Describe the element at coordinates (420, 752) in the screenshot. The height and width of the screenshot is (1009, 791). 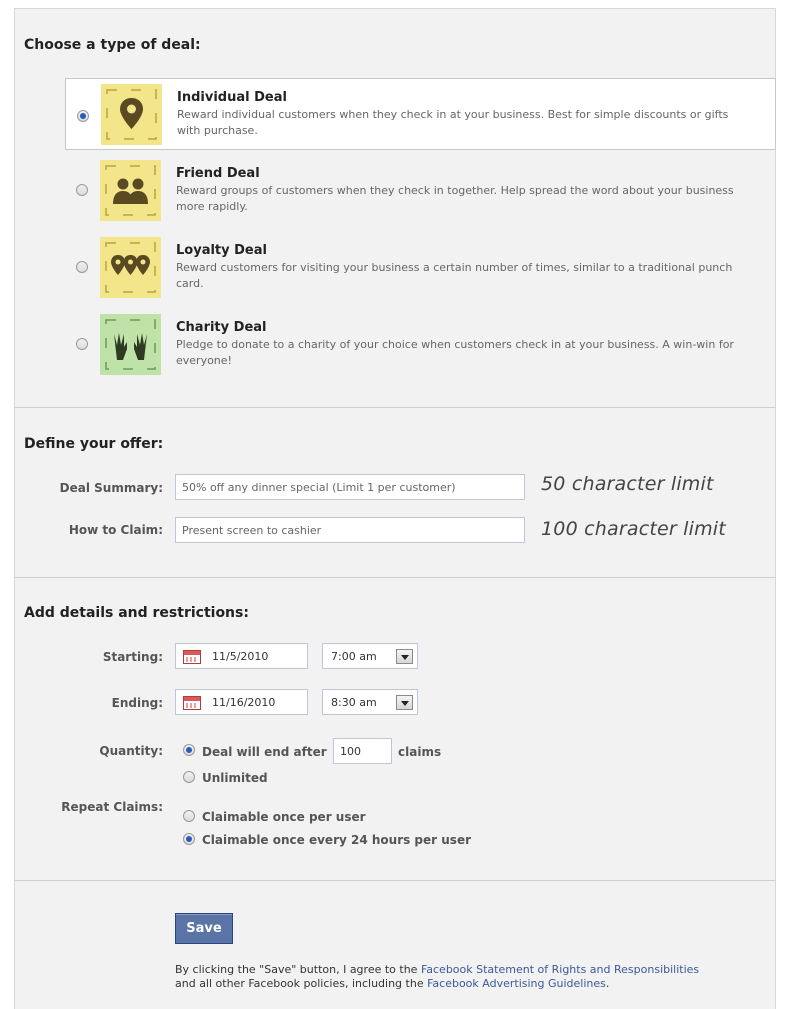
I see `quantity-claims-suffix: claims` at that location.